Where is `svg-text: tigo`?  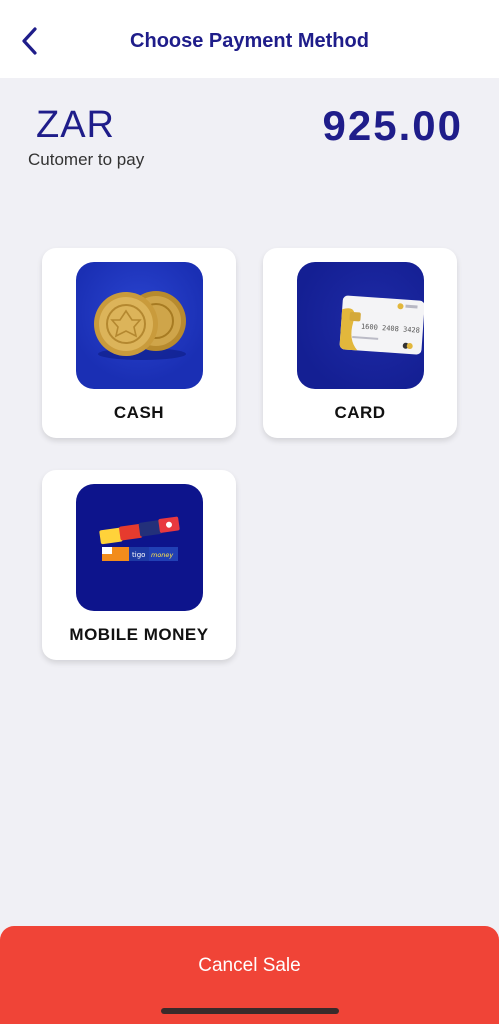
svg-text: tigo is located at coordinates (138, 555).